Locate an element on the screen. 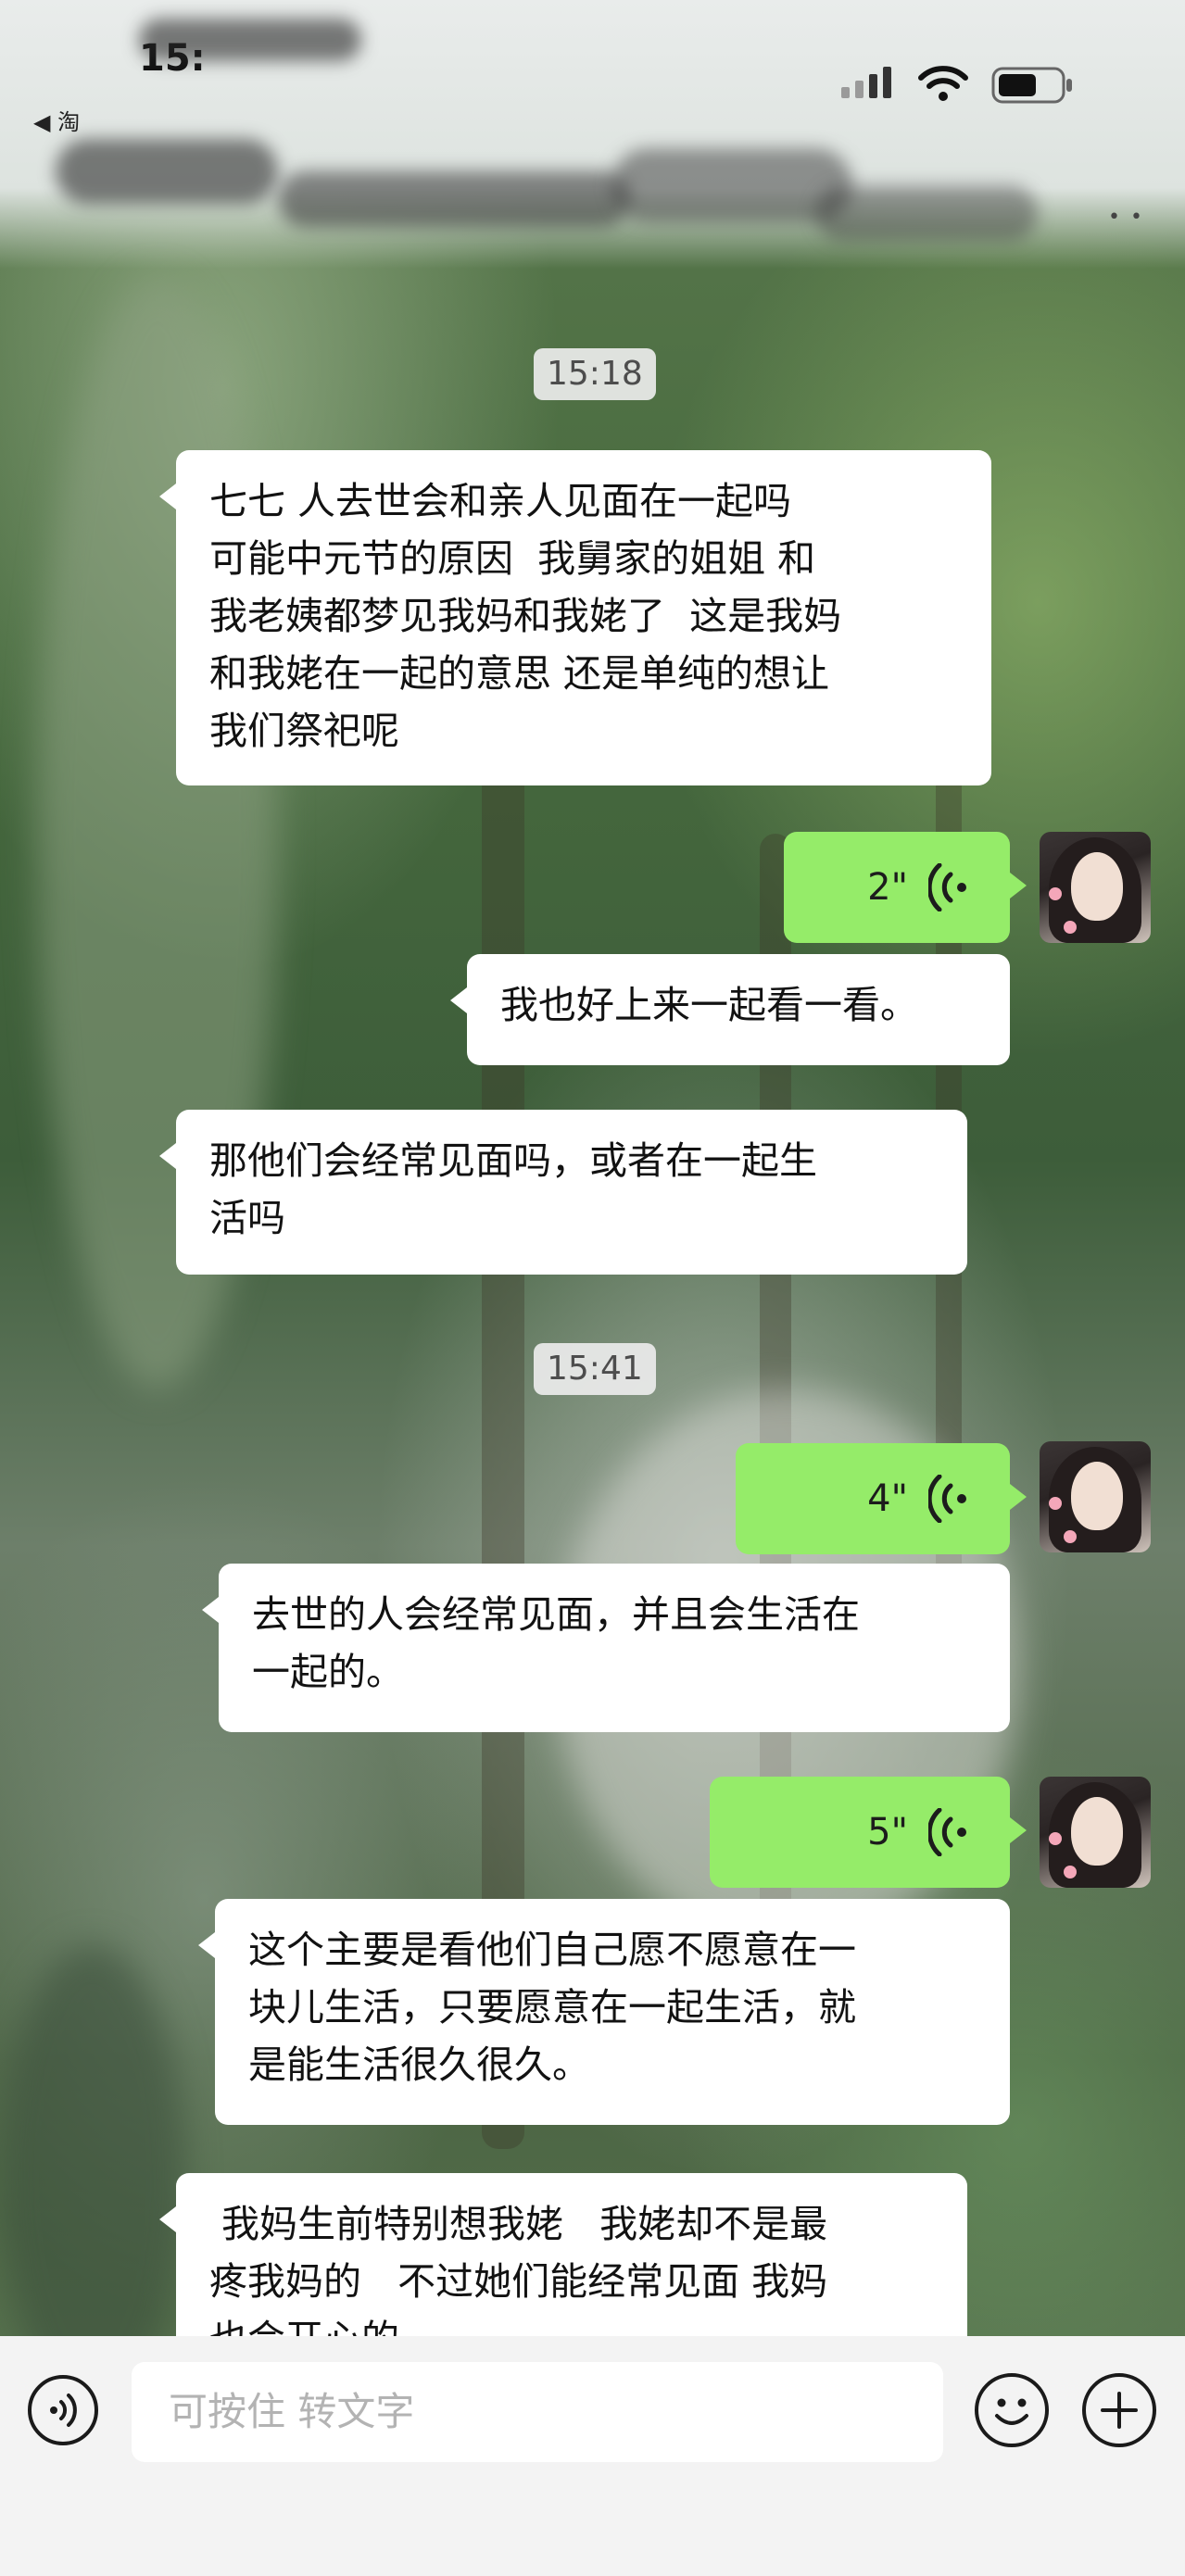 This screenshot has width=1185, height=2576. back-to-app-indicator: ◀ 淘 is located at coordinates (57, 120).